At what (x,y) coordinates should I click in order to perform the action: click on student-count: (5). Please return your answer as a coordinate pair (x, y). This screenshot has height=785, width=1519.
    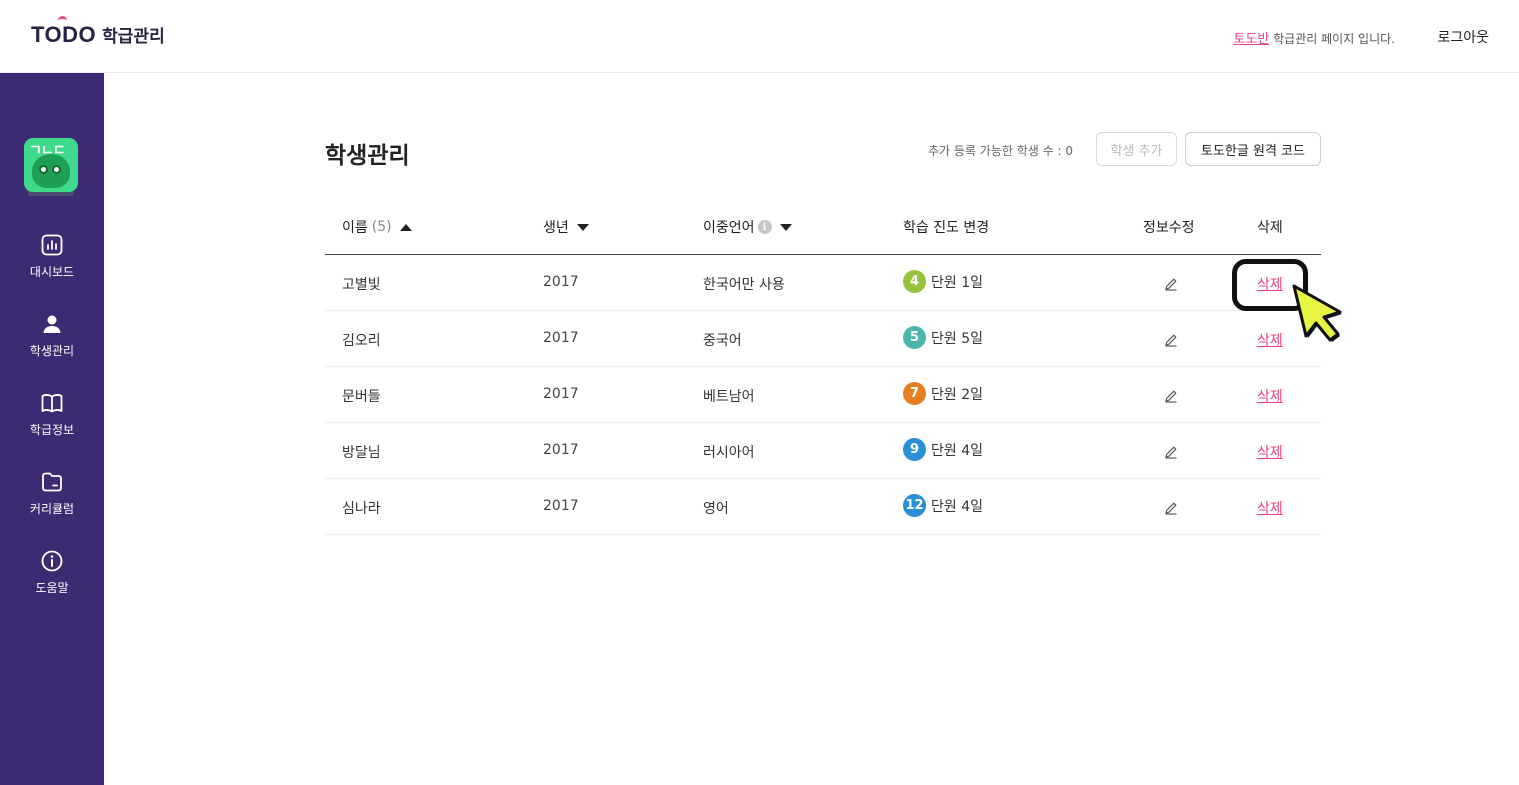
    Looking at the image, I should click on (381, 227).